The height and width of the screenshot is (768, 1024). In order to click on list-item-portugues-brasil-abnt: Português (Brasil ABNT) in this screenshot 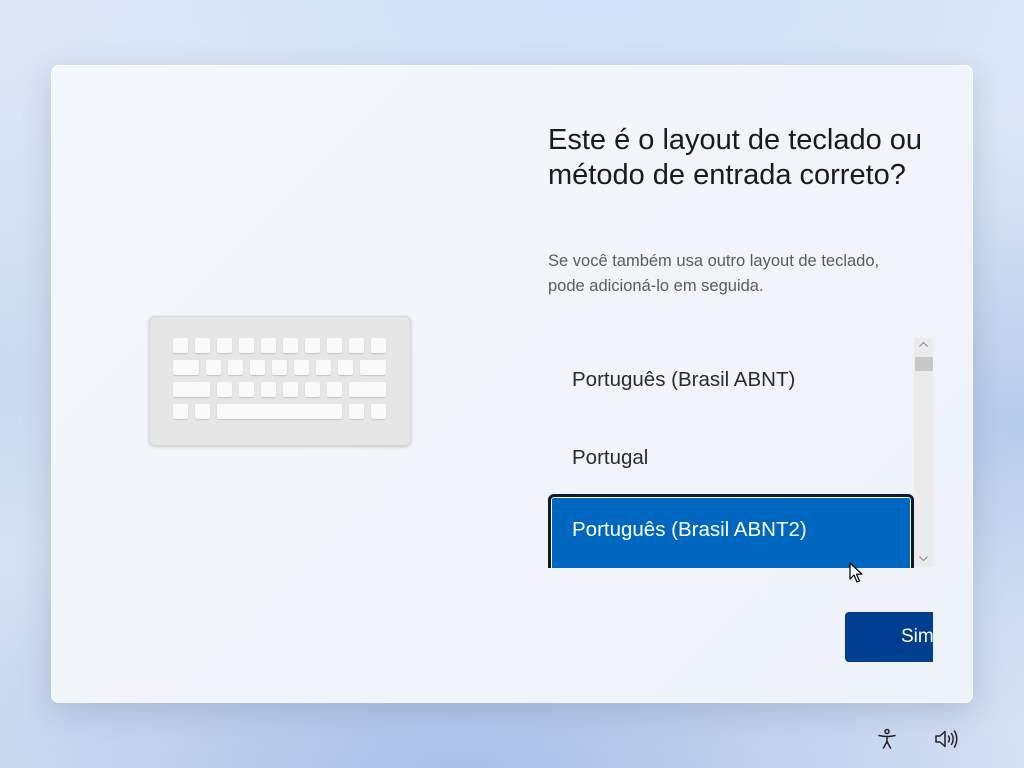, I will do `click(731, 380)`.